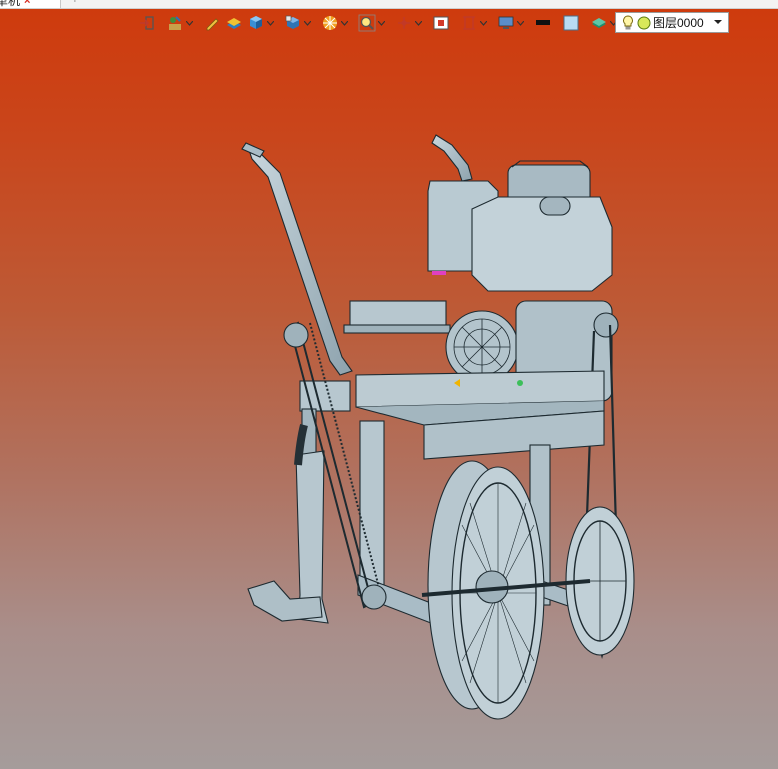 Image resolution: width=778 pixels, height=769 pixels. I want to click on section-button, so click(473, 23).